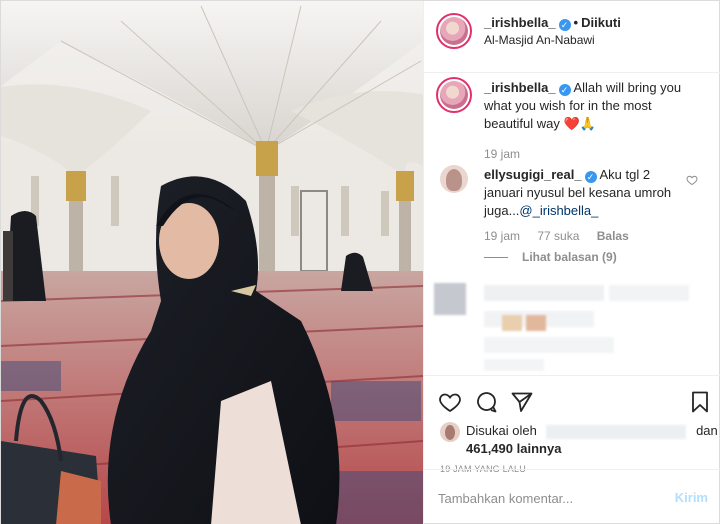  I want to click on share-icon, so click(522, 402).